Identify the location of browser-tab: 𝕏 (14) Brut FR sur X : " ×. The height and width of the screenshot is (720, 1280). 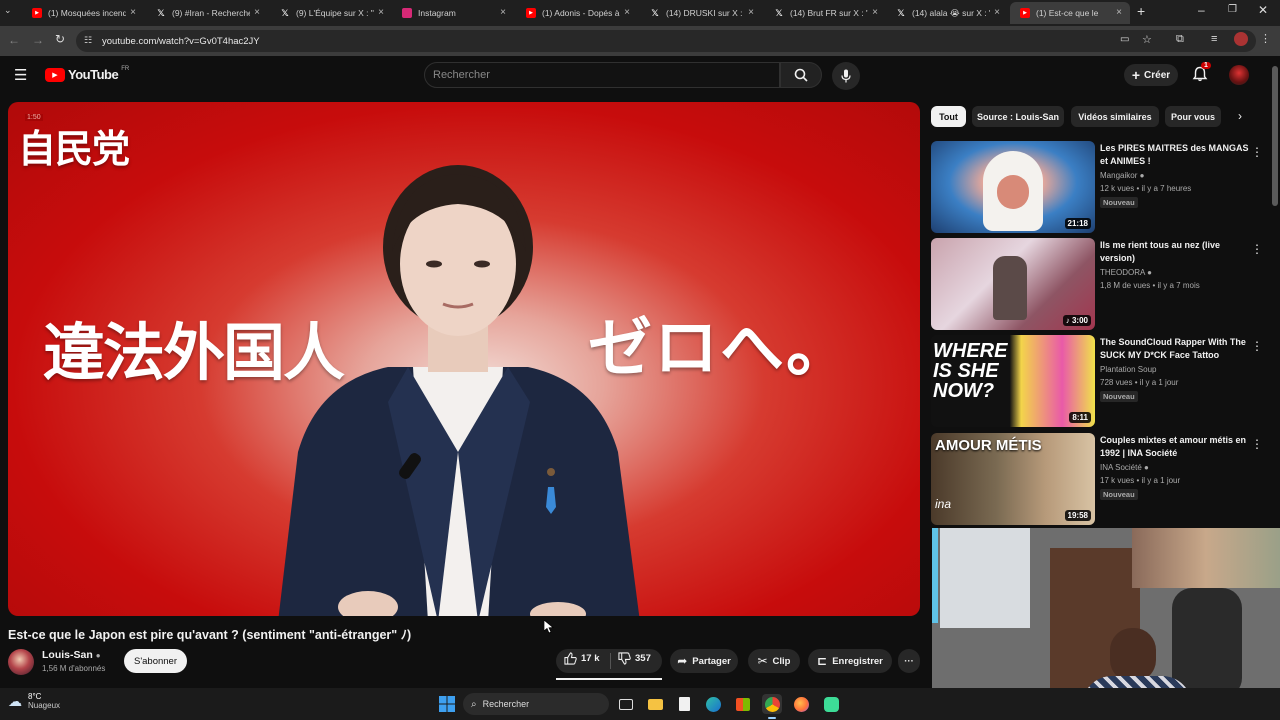
(825, 13).